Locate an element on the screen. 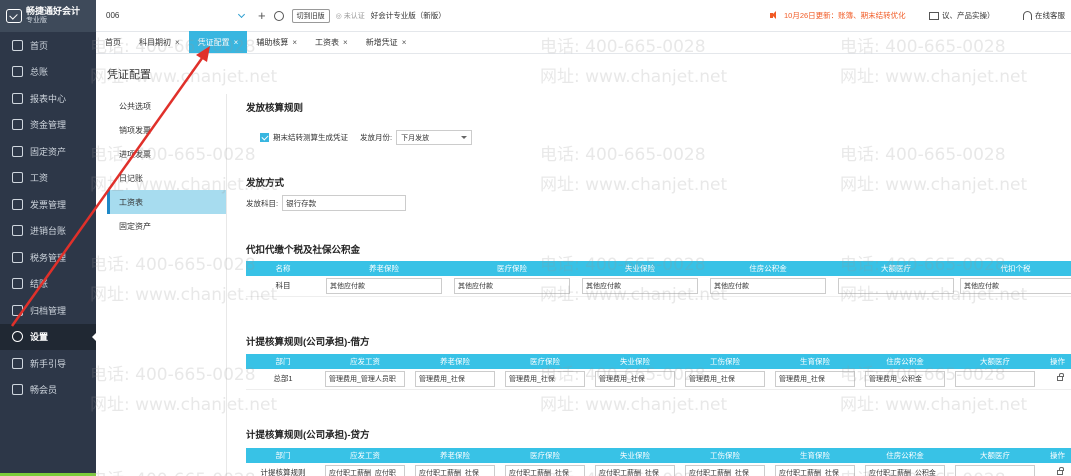 This screenshot has height=476, width=1071. subject-input: 应付职工薪酬_公积金 is located at coordinates (905, 470).